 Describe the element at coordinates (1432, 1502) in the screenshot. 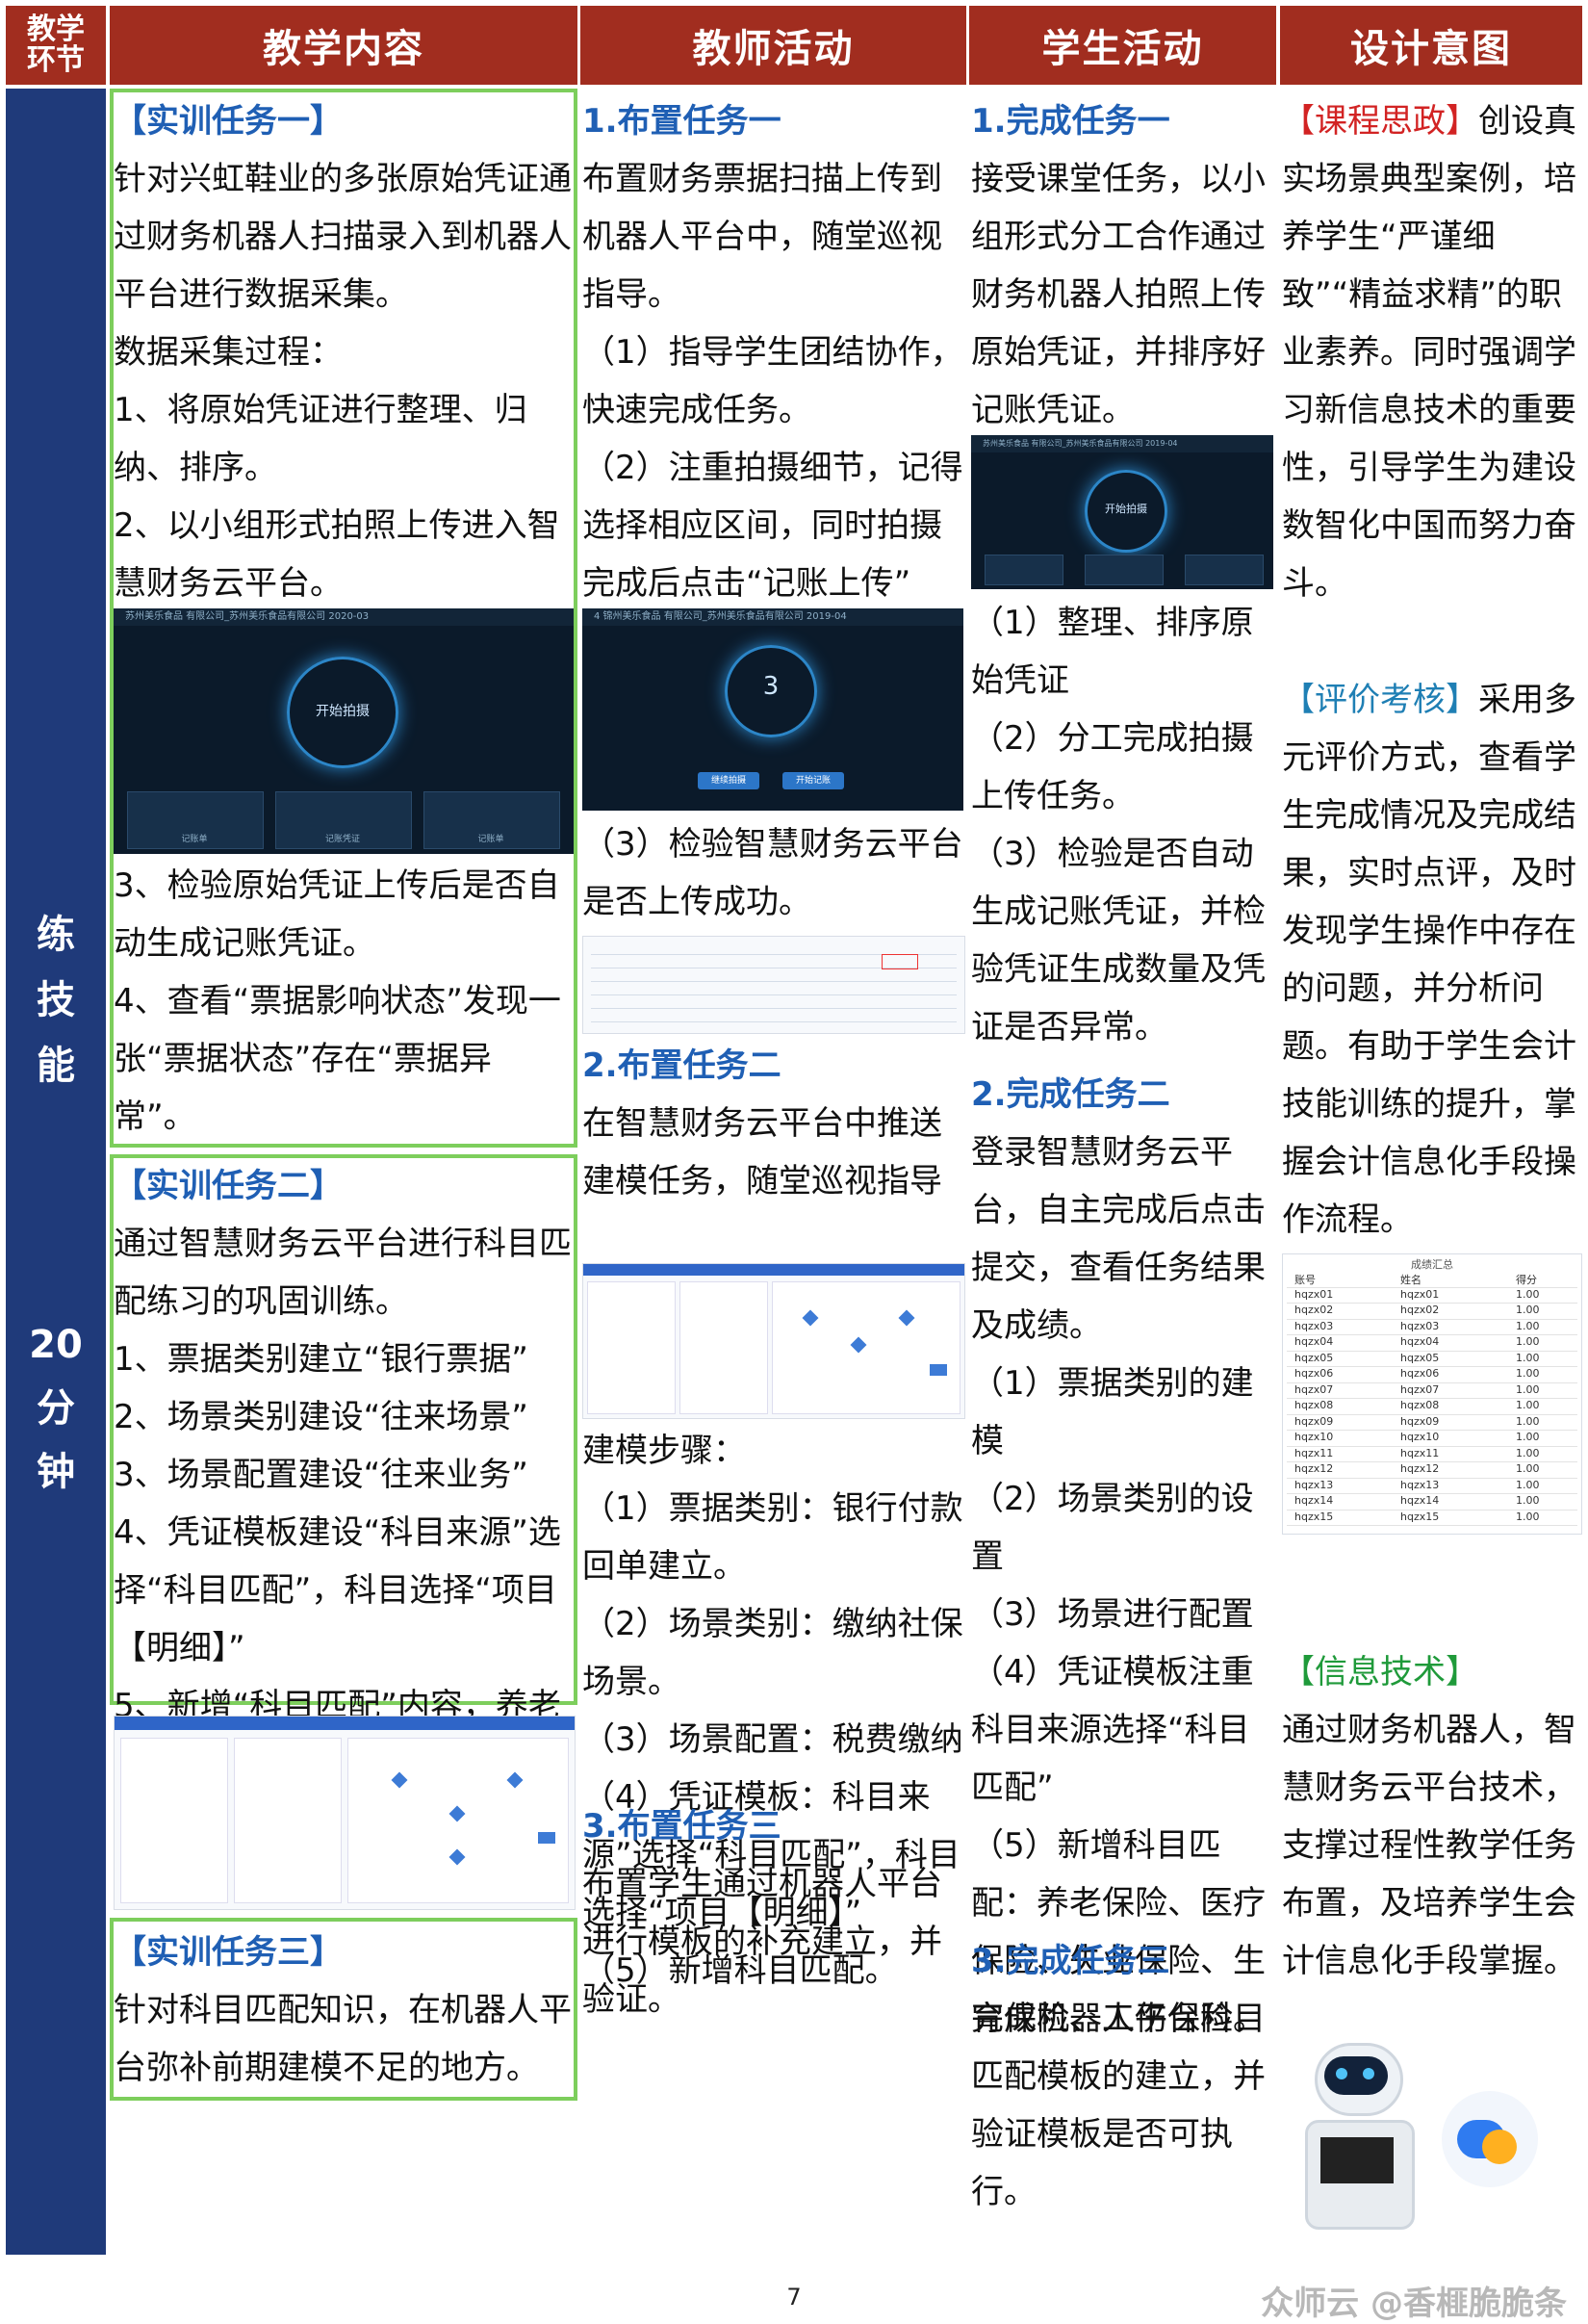

I see `score-row: hqzx14 hqzx14 1.00` at that location.